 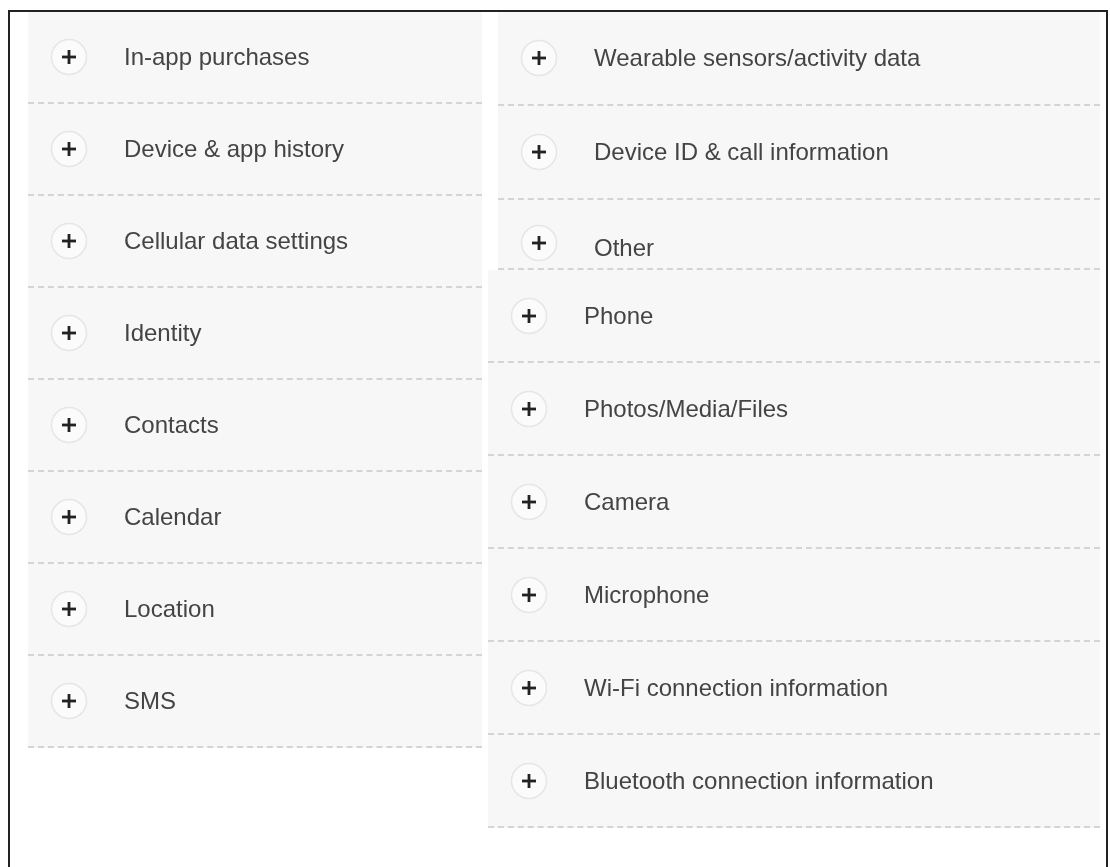 What do you see at coordinates (794, 316) in the screenshot?
I see `accordion-item: Phone` at bounding box center [794, 316].